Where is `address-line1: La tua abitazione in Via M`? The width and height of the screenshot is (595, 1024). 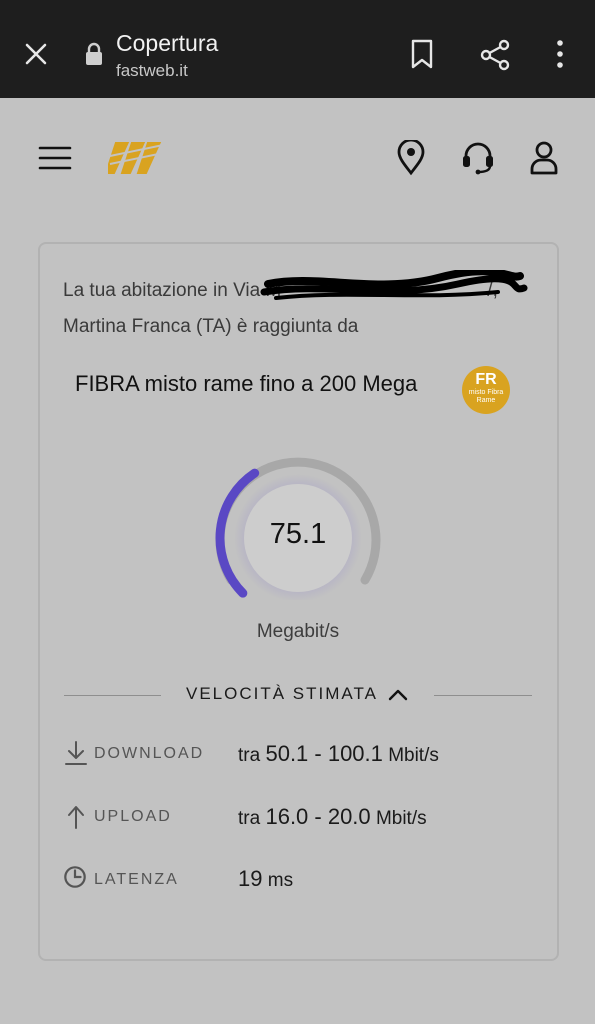
address-line1: La tua abitazione in Via M is located at coordinates (172, 290).